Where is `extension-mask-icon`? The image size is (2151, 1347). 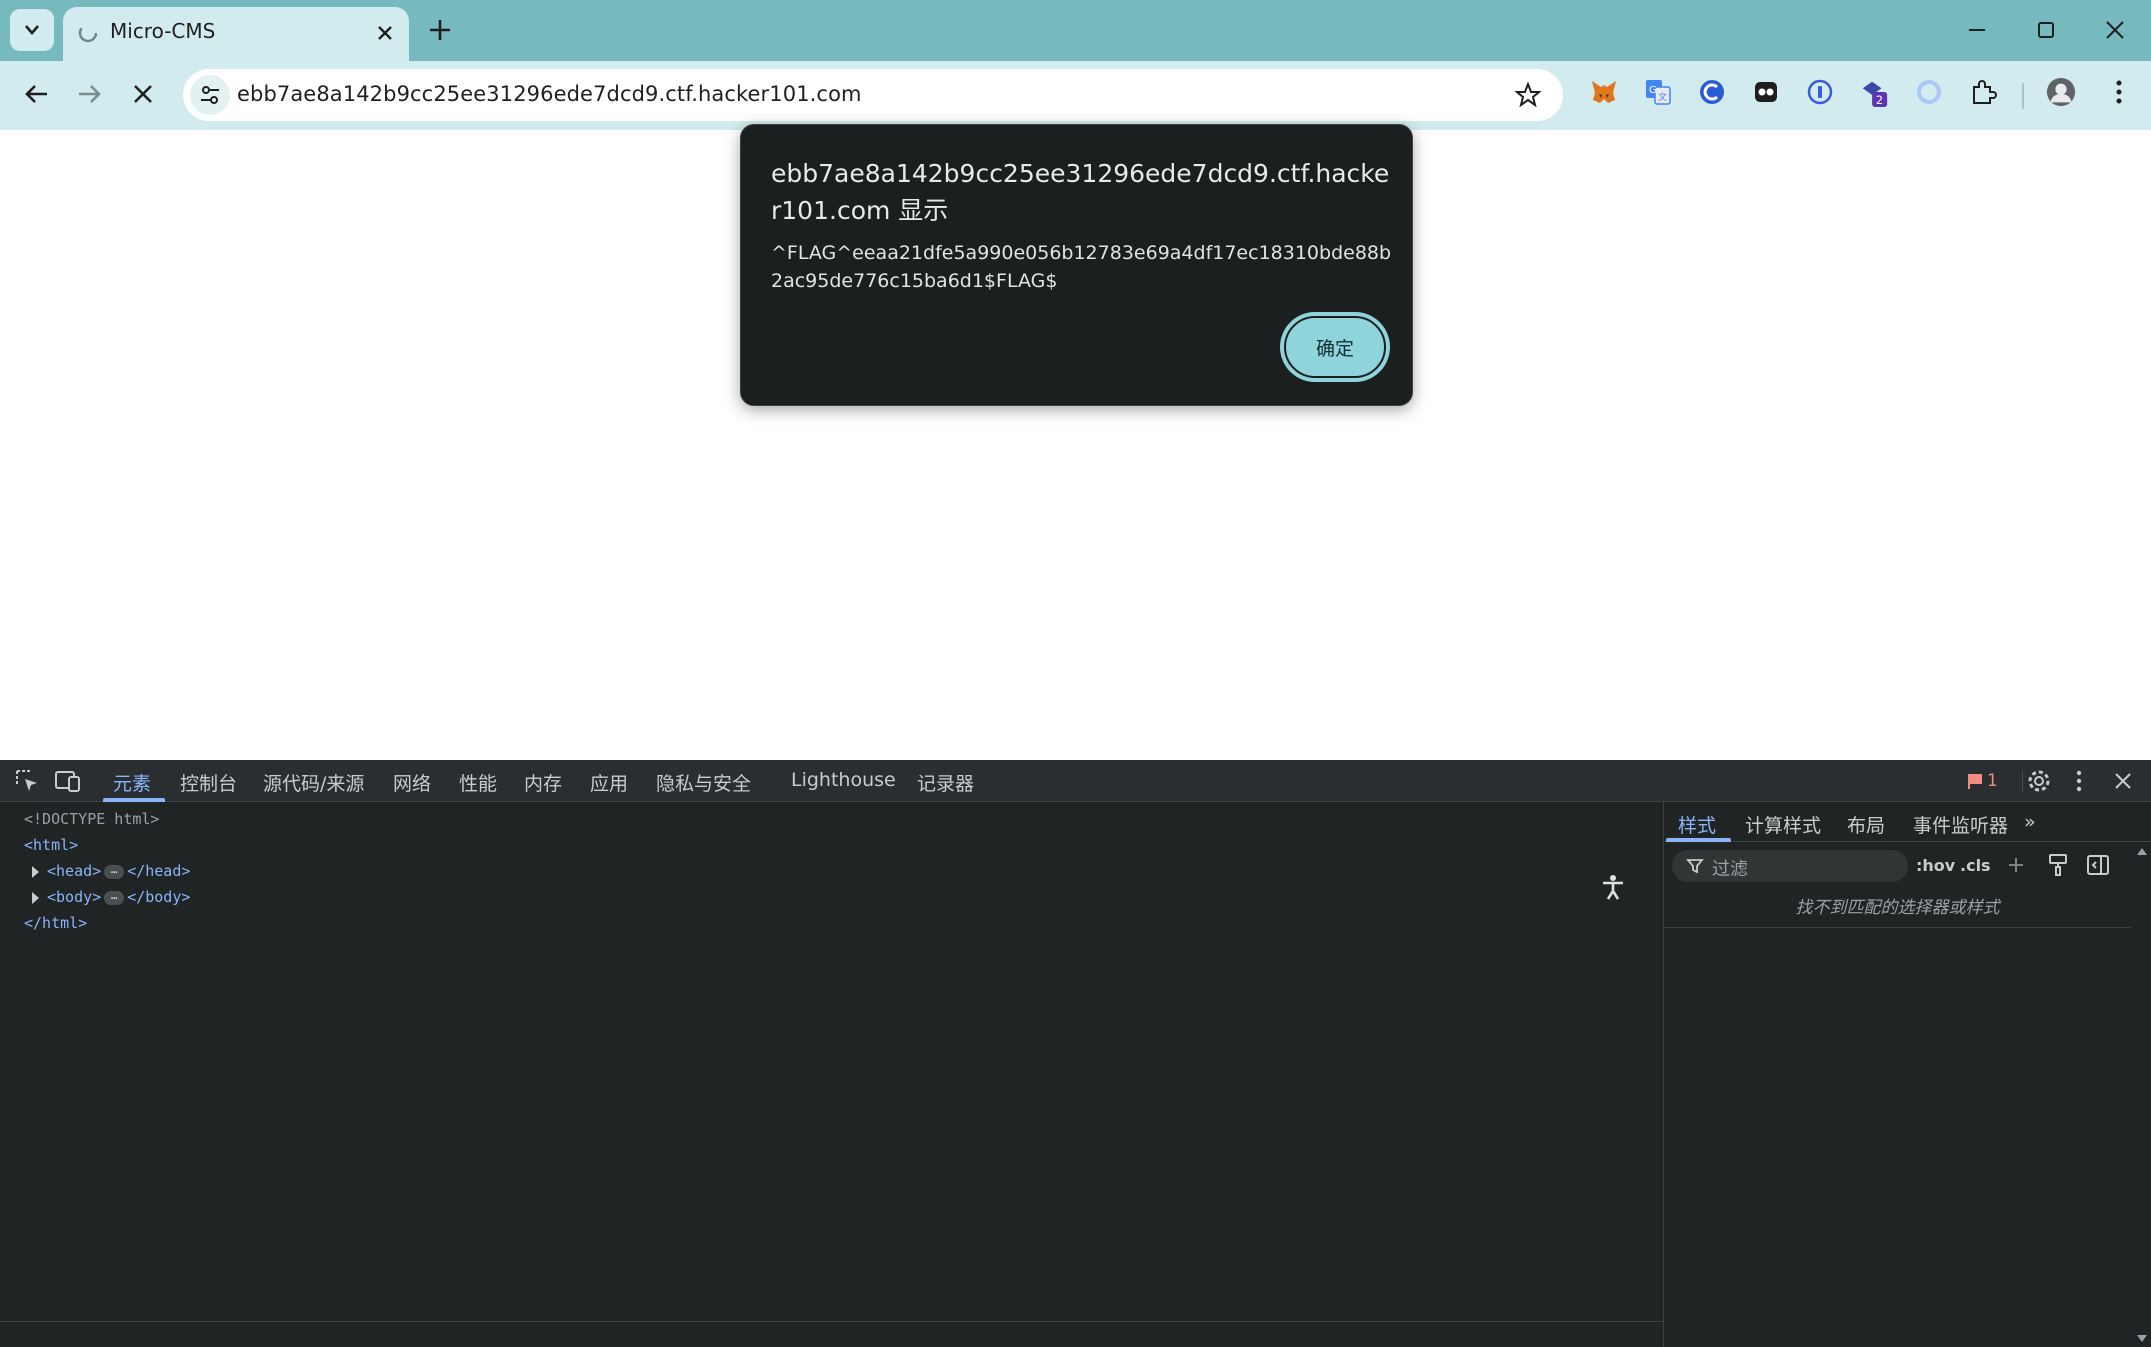 extension-mask-icon is located at coordinates (1766, 92).